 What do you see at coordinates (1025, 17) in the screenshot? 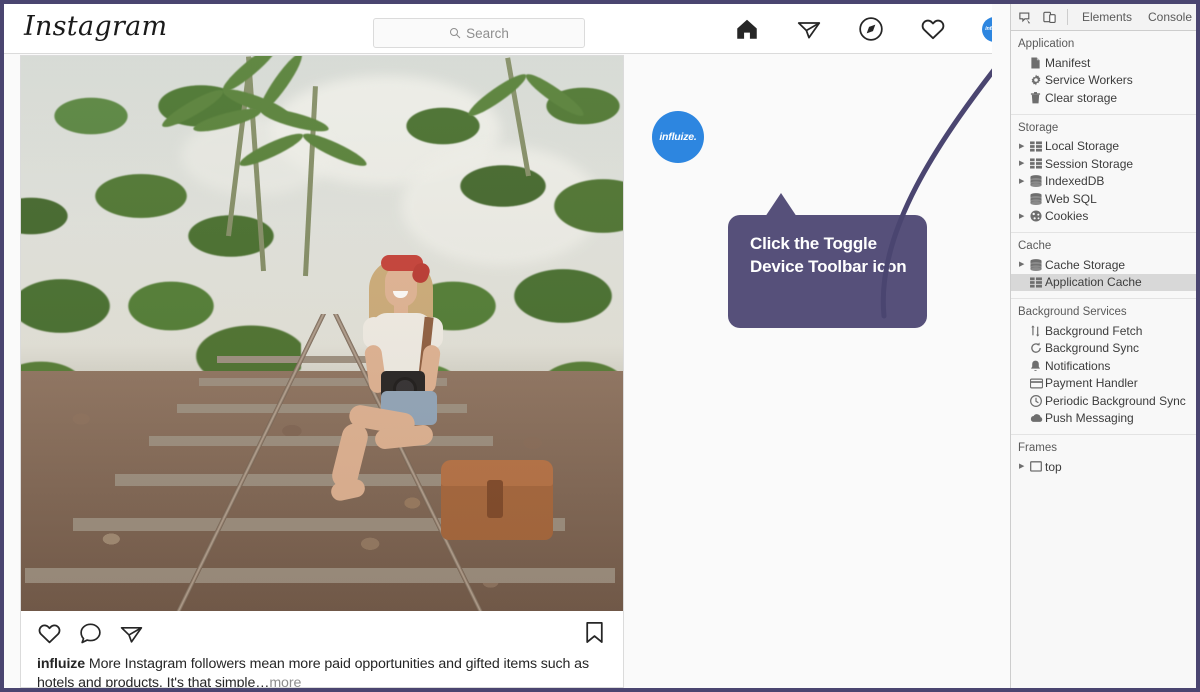
I see `inspect-element-icon` at bounding box center [1025, 17].